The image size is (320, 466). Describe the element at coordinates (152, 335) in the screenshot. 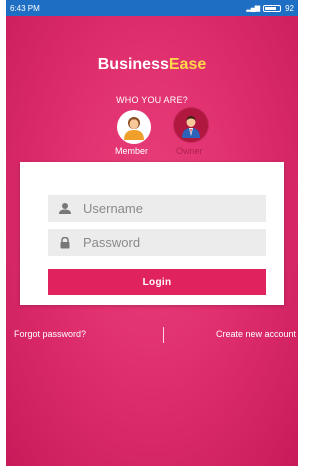

I see `footer-links: Forgot password? Create new account` at that location.